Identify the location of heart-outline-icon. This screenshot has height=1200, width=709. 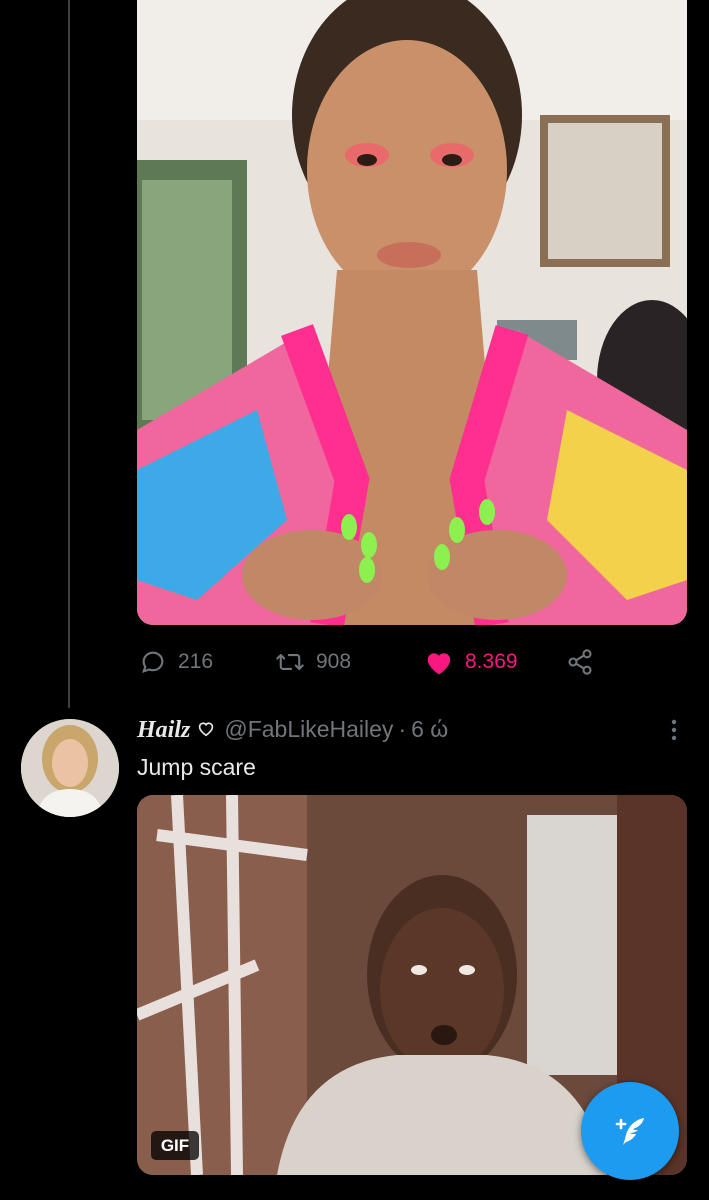
(206, 729).